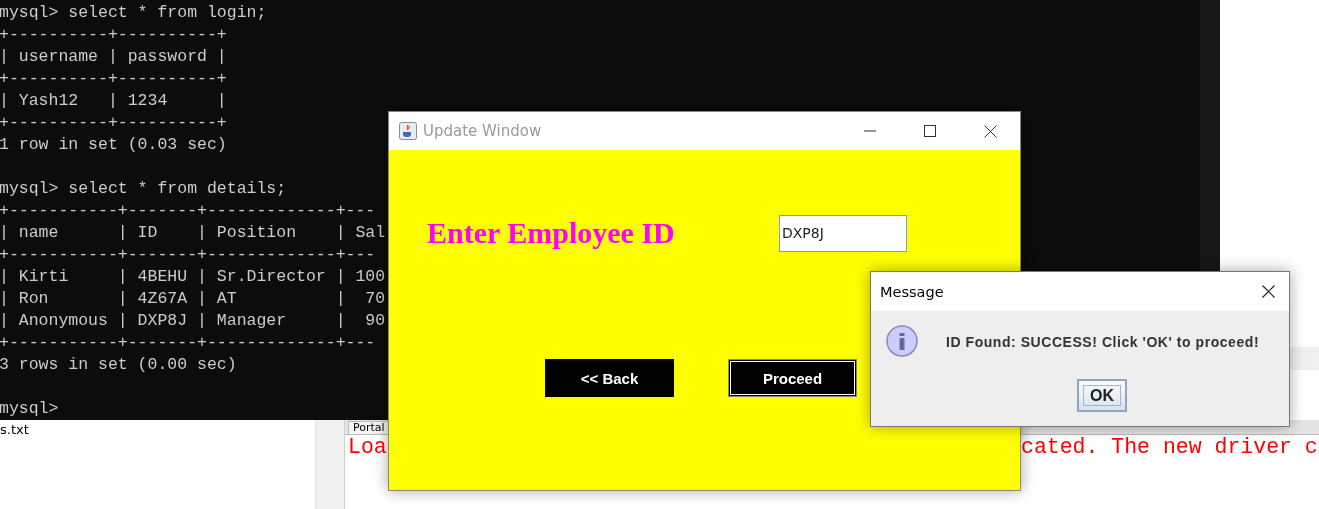  What do you see at coordinates (551, 233) in the screenshot?
I see `field-label: Enter Employee ID` at bounding box center [551, 233].